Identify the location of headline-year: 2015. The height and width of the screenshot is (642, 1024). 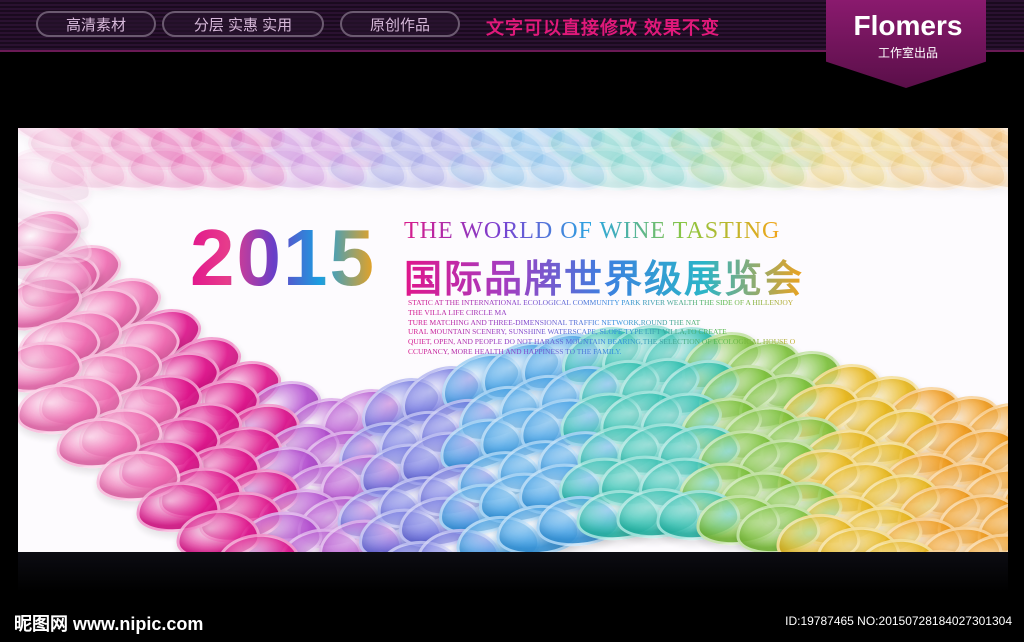
(283, 257).